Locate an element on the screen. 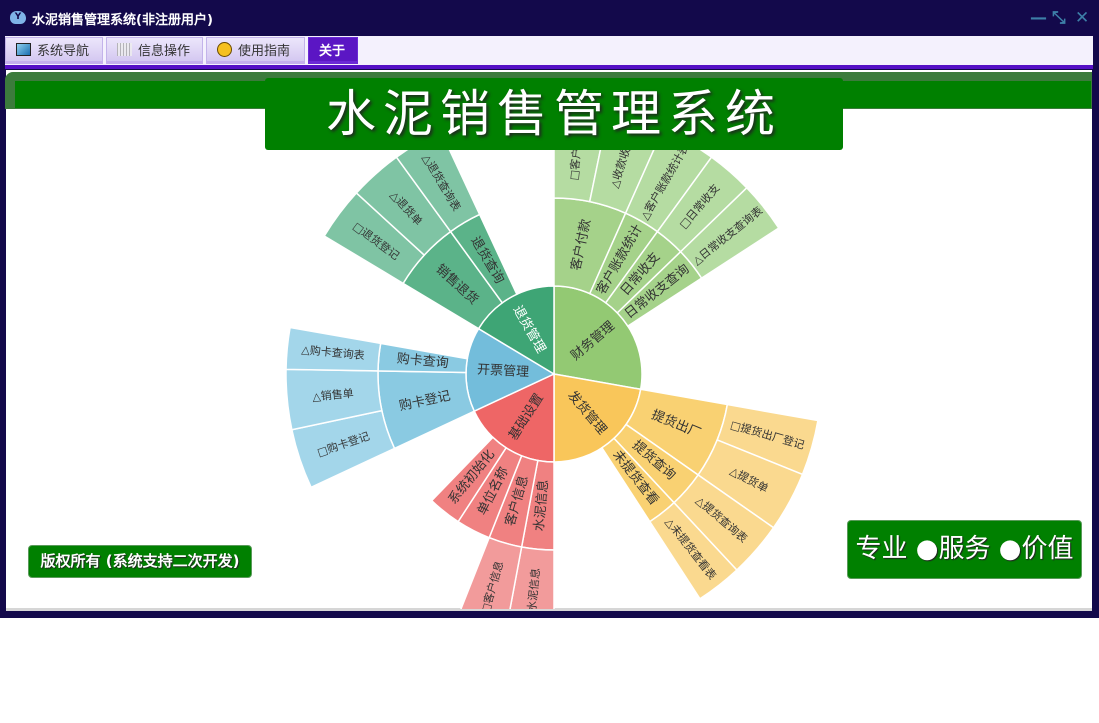 The height and width of the screenshot is (723, 1099). system-title-banner: 水泥销售管理系统 is located at coordinates (554, 114).